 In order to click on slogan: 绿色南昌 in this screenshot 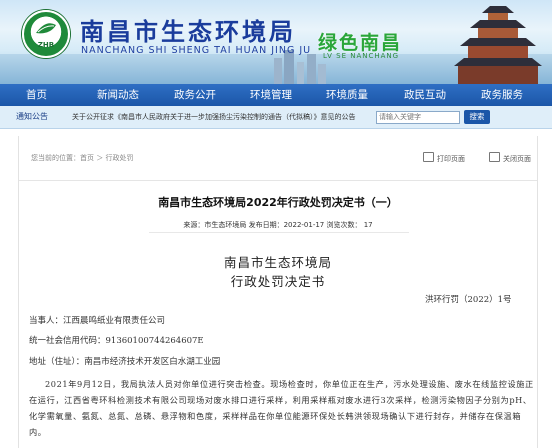, I will do `click(360, 43)`.